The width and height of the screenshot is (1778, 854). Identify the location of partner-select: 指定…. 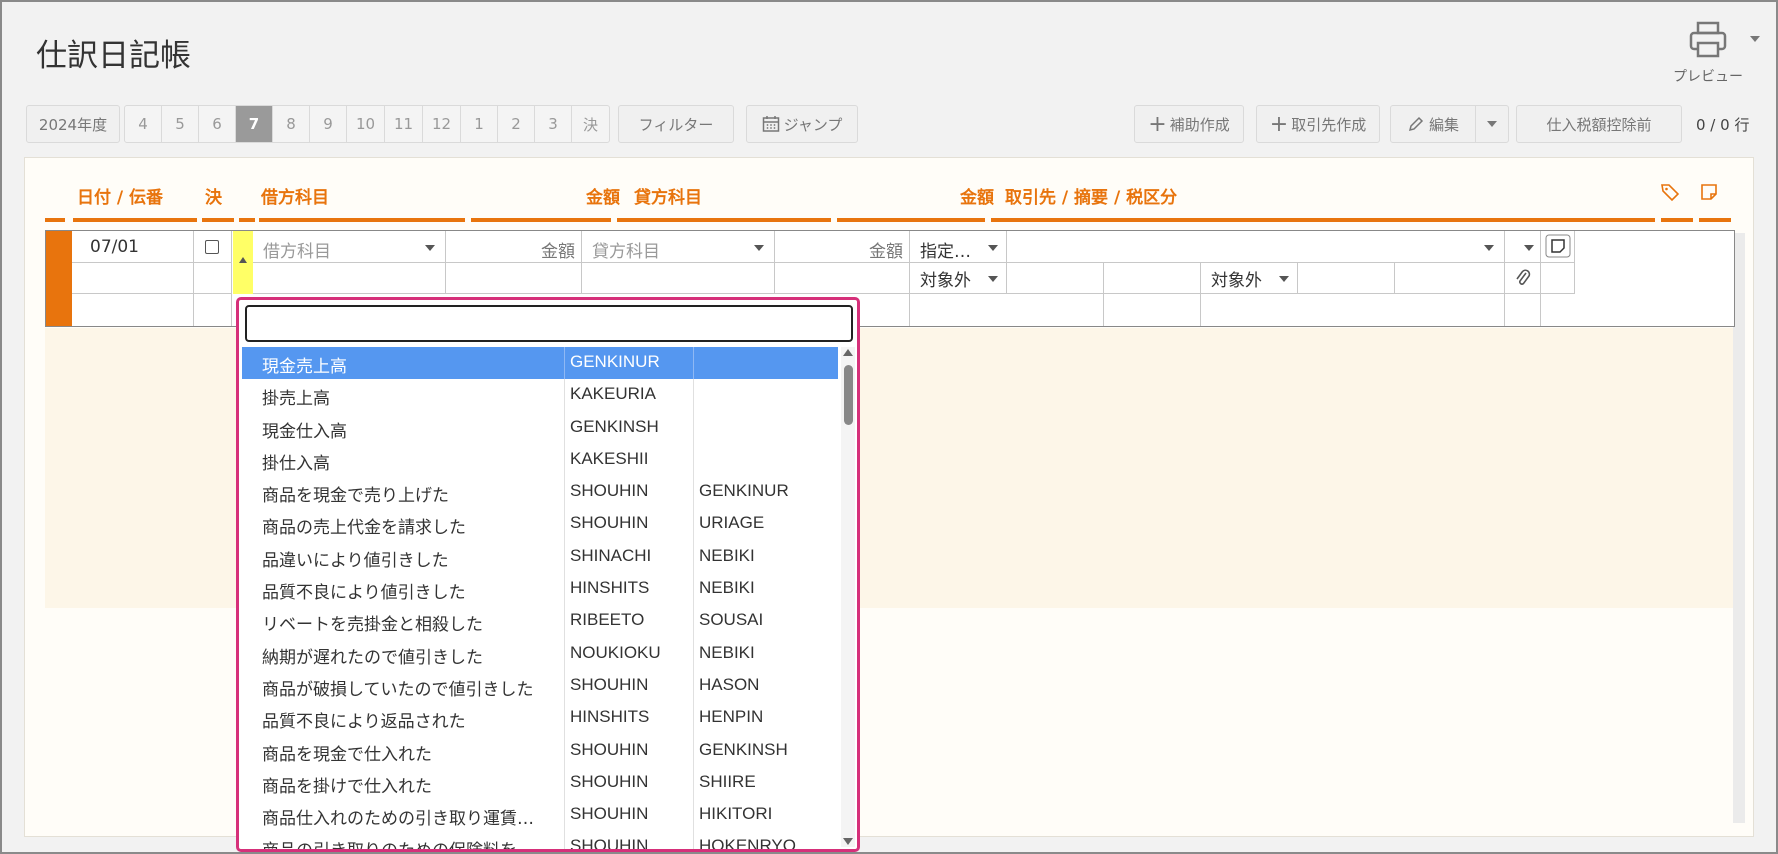
(958, 247).